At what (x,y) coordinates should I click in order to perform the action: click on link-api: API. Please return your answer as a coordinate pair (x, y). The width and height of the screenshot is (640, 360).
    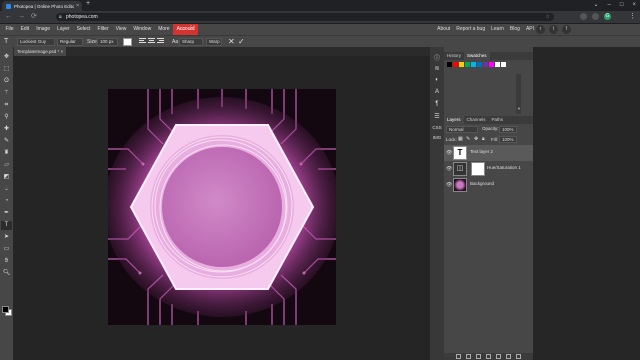
    Looking at the image, I should click on (530, 29).